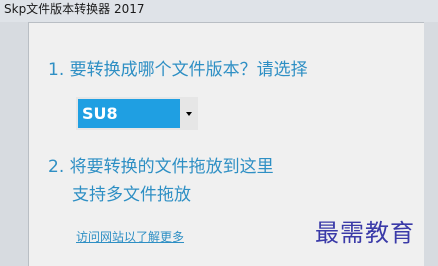 This screenshot has height=266, width=438. I want to click on step2-note: 支持多文件拖放, so click(131, 195).